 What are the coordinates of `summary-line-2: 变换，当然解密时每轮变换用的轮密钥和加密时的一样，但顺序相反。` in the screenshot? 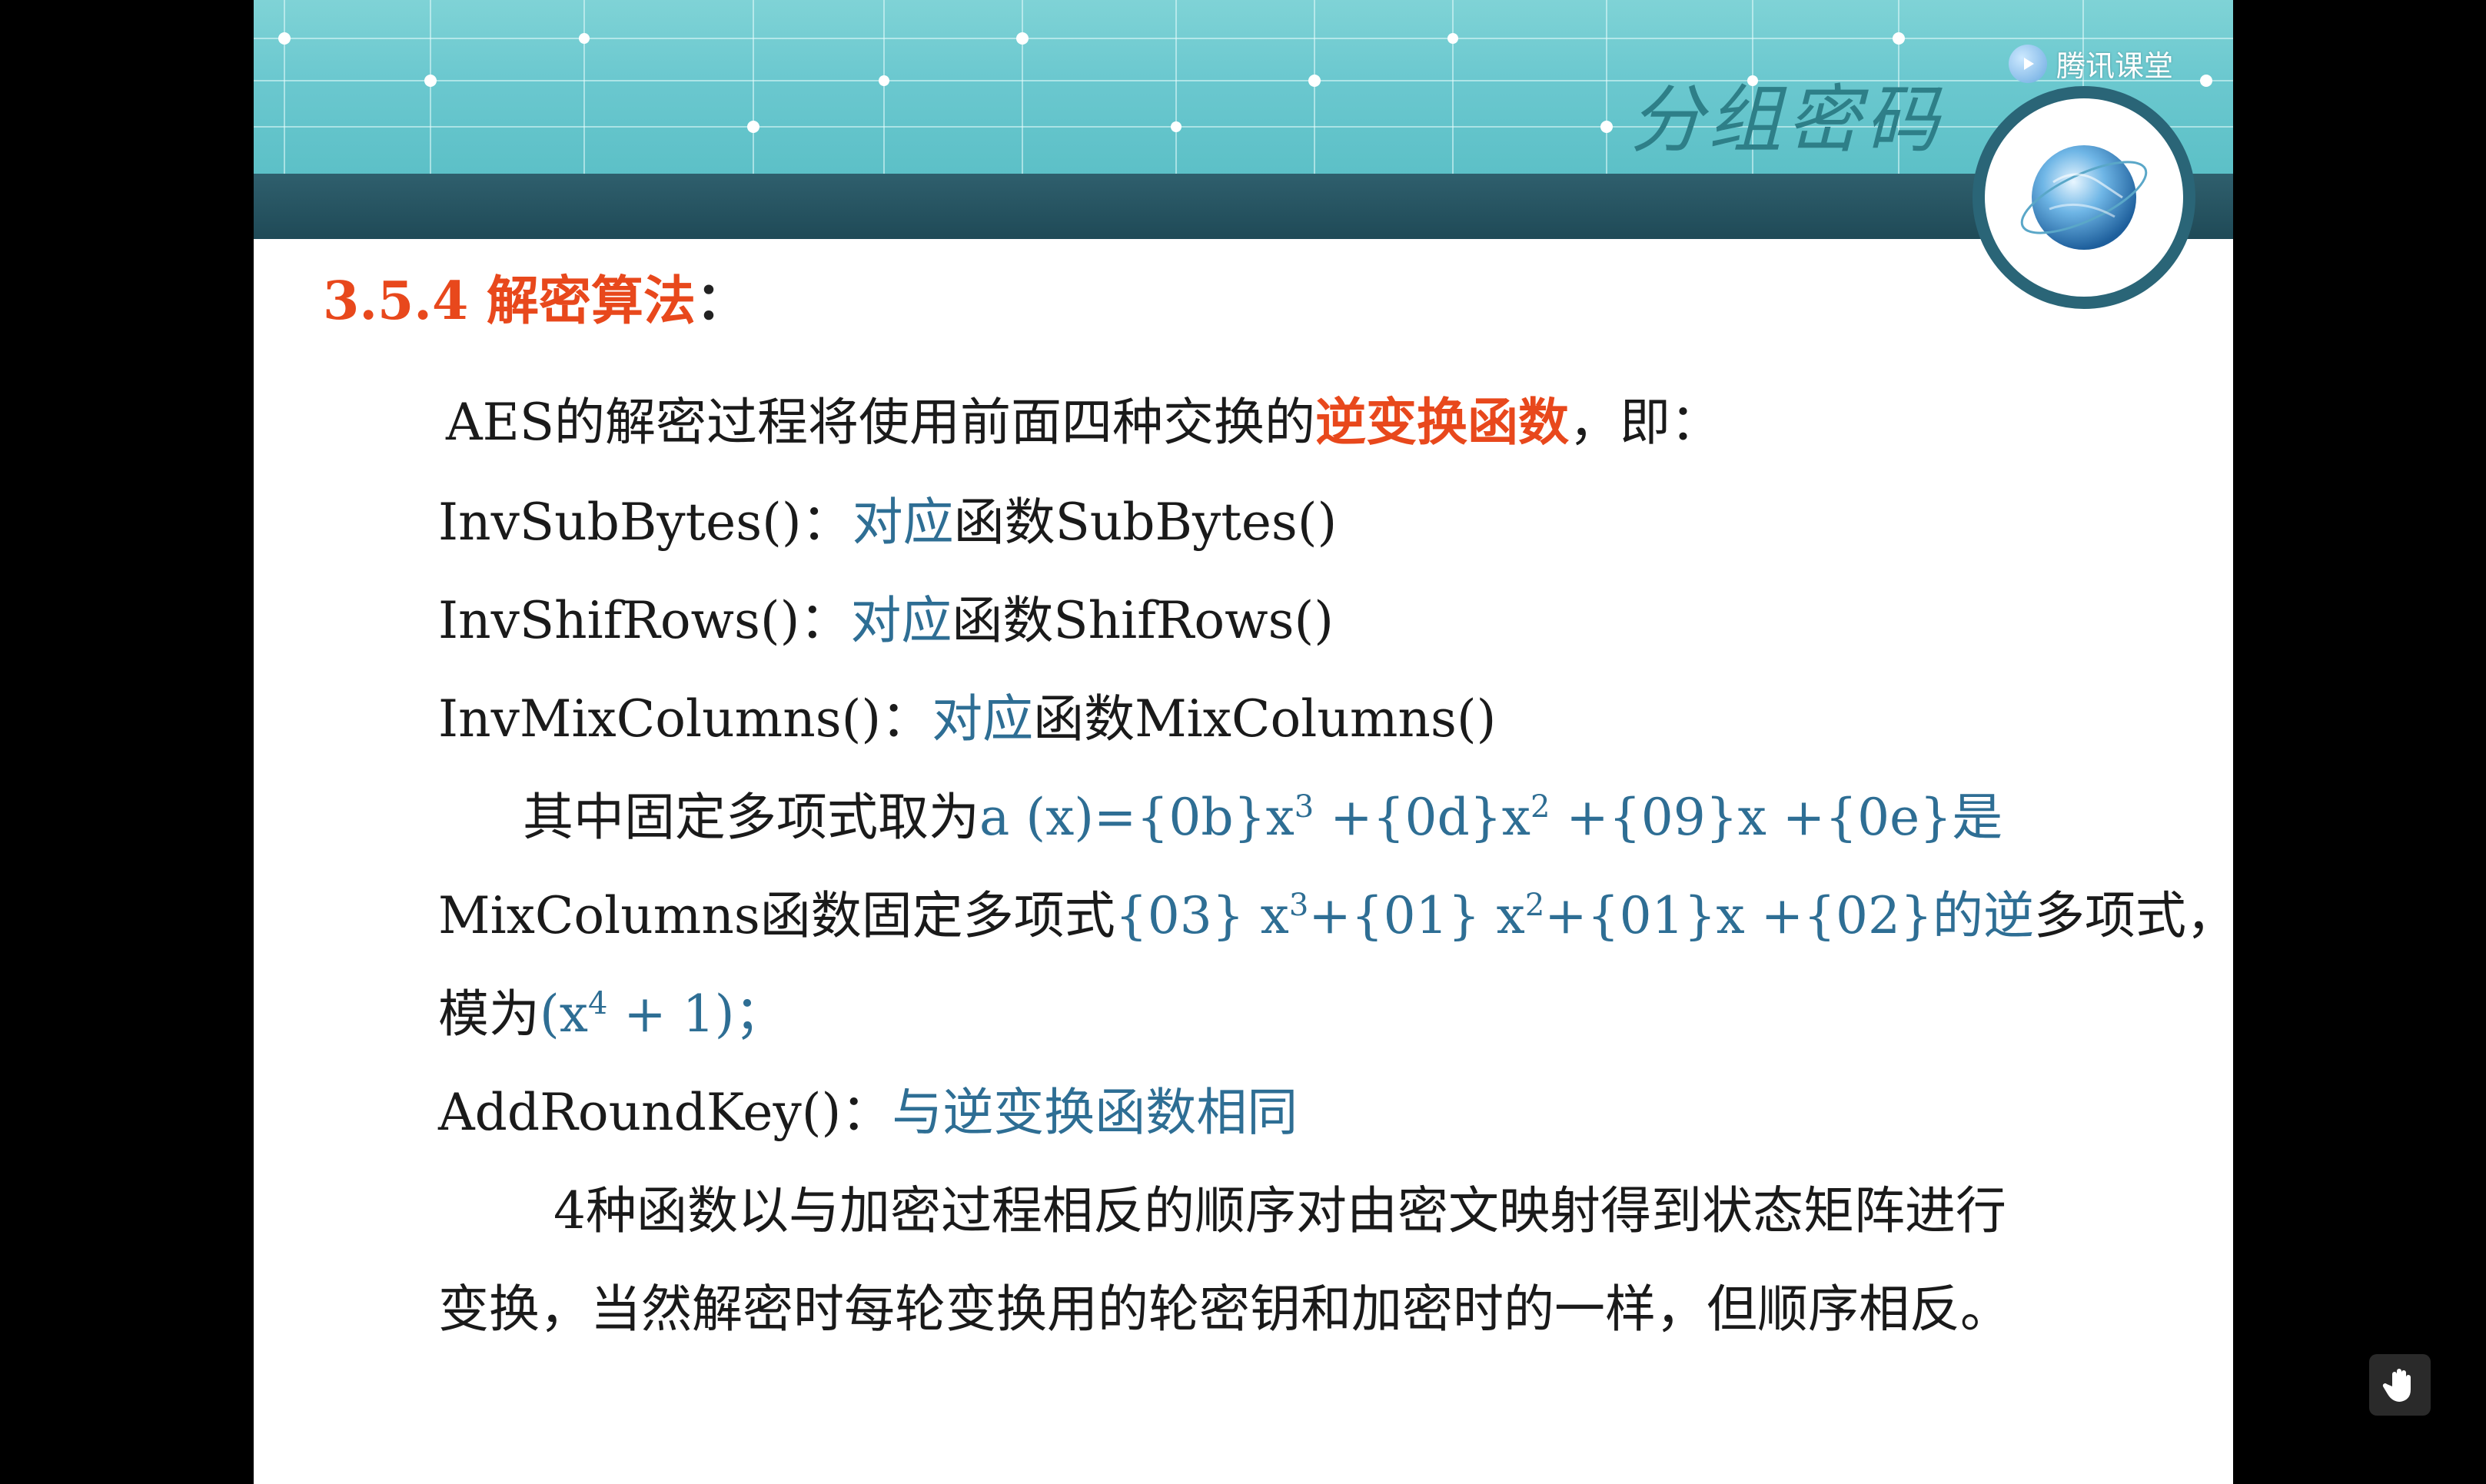 It's located at (1224, 1309).